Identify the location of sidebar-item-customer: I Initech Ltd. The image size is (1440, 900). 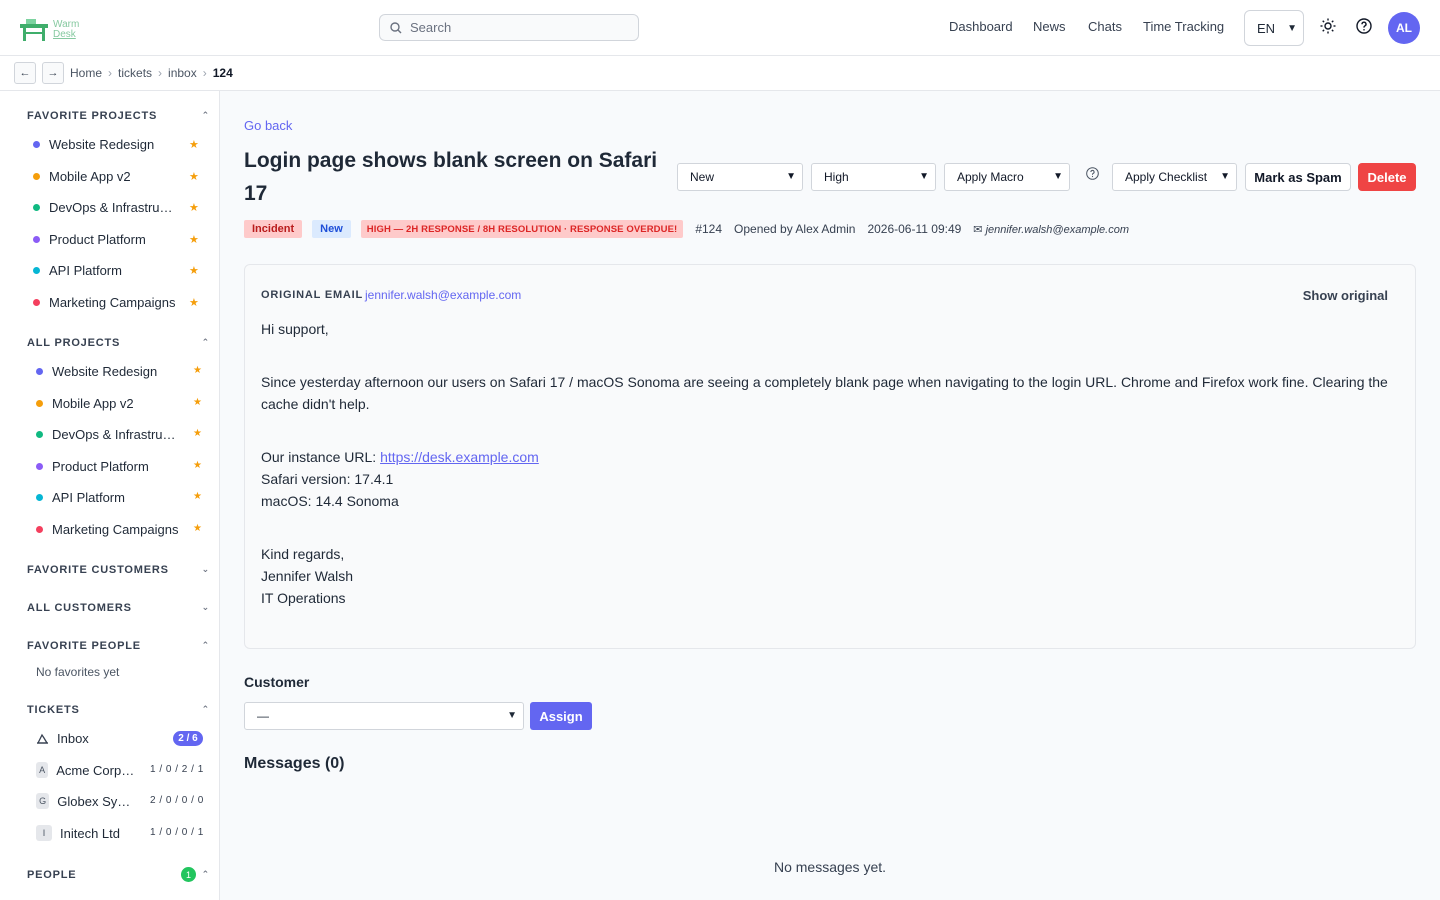
(86, 833).